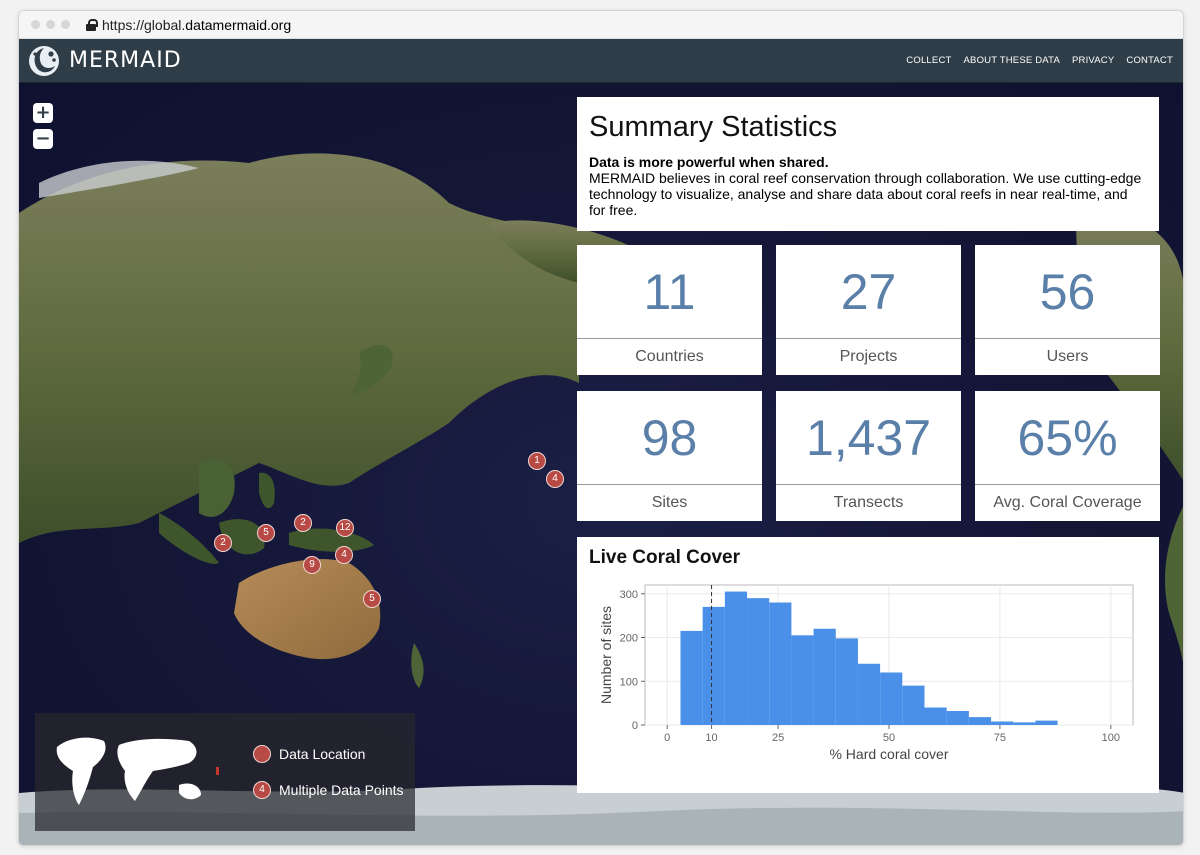  What do you see at coordinates (43, 126) in the screenshot?
I see `zoom-controls: + −` at bounding box center [43, 126].